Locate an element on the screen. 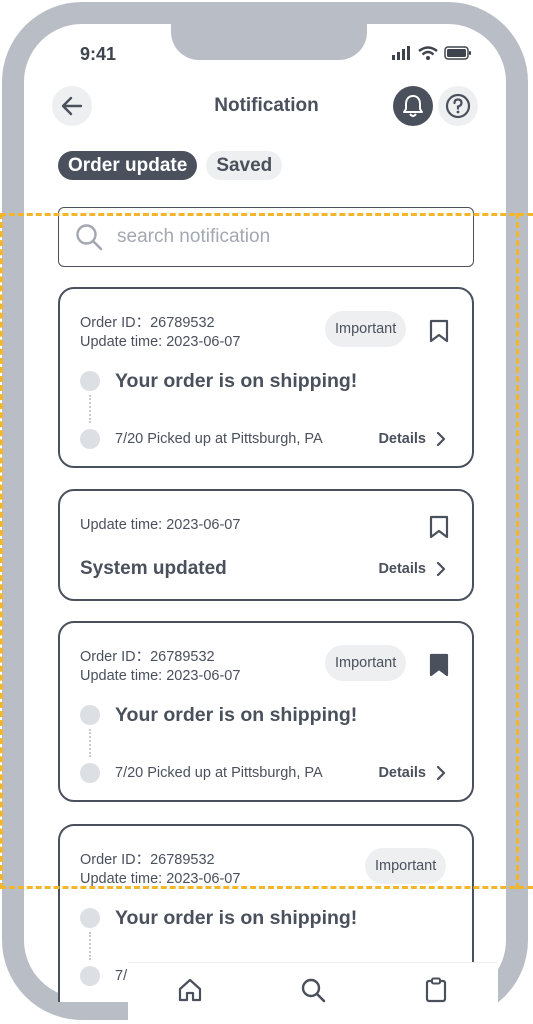  status-time: 9:41 is located at coordinates (98, 54).